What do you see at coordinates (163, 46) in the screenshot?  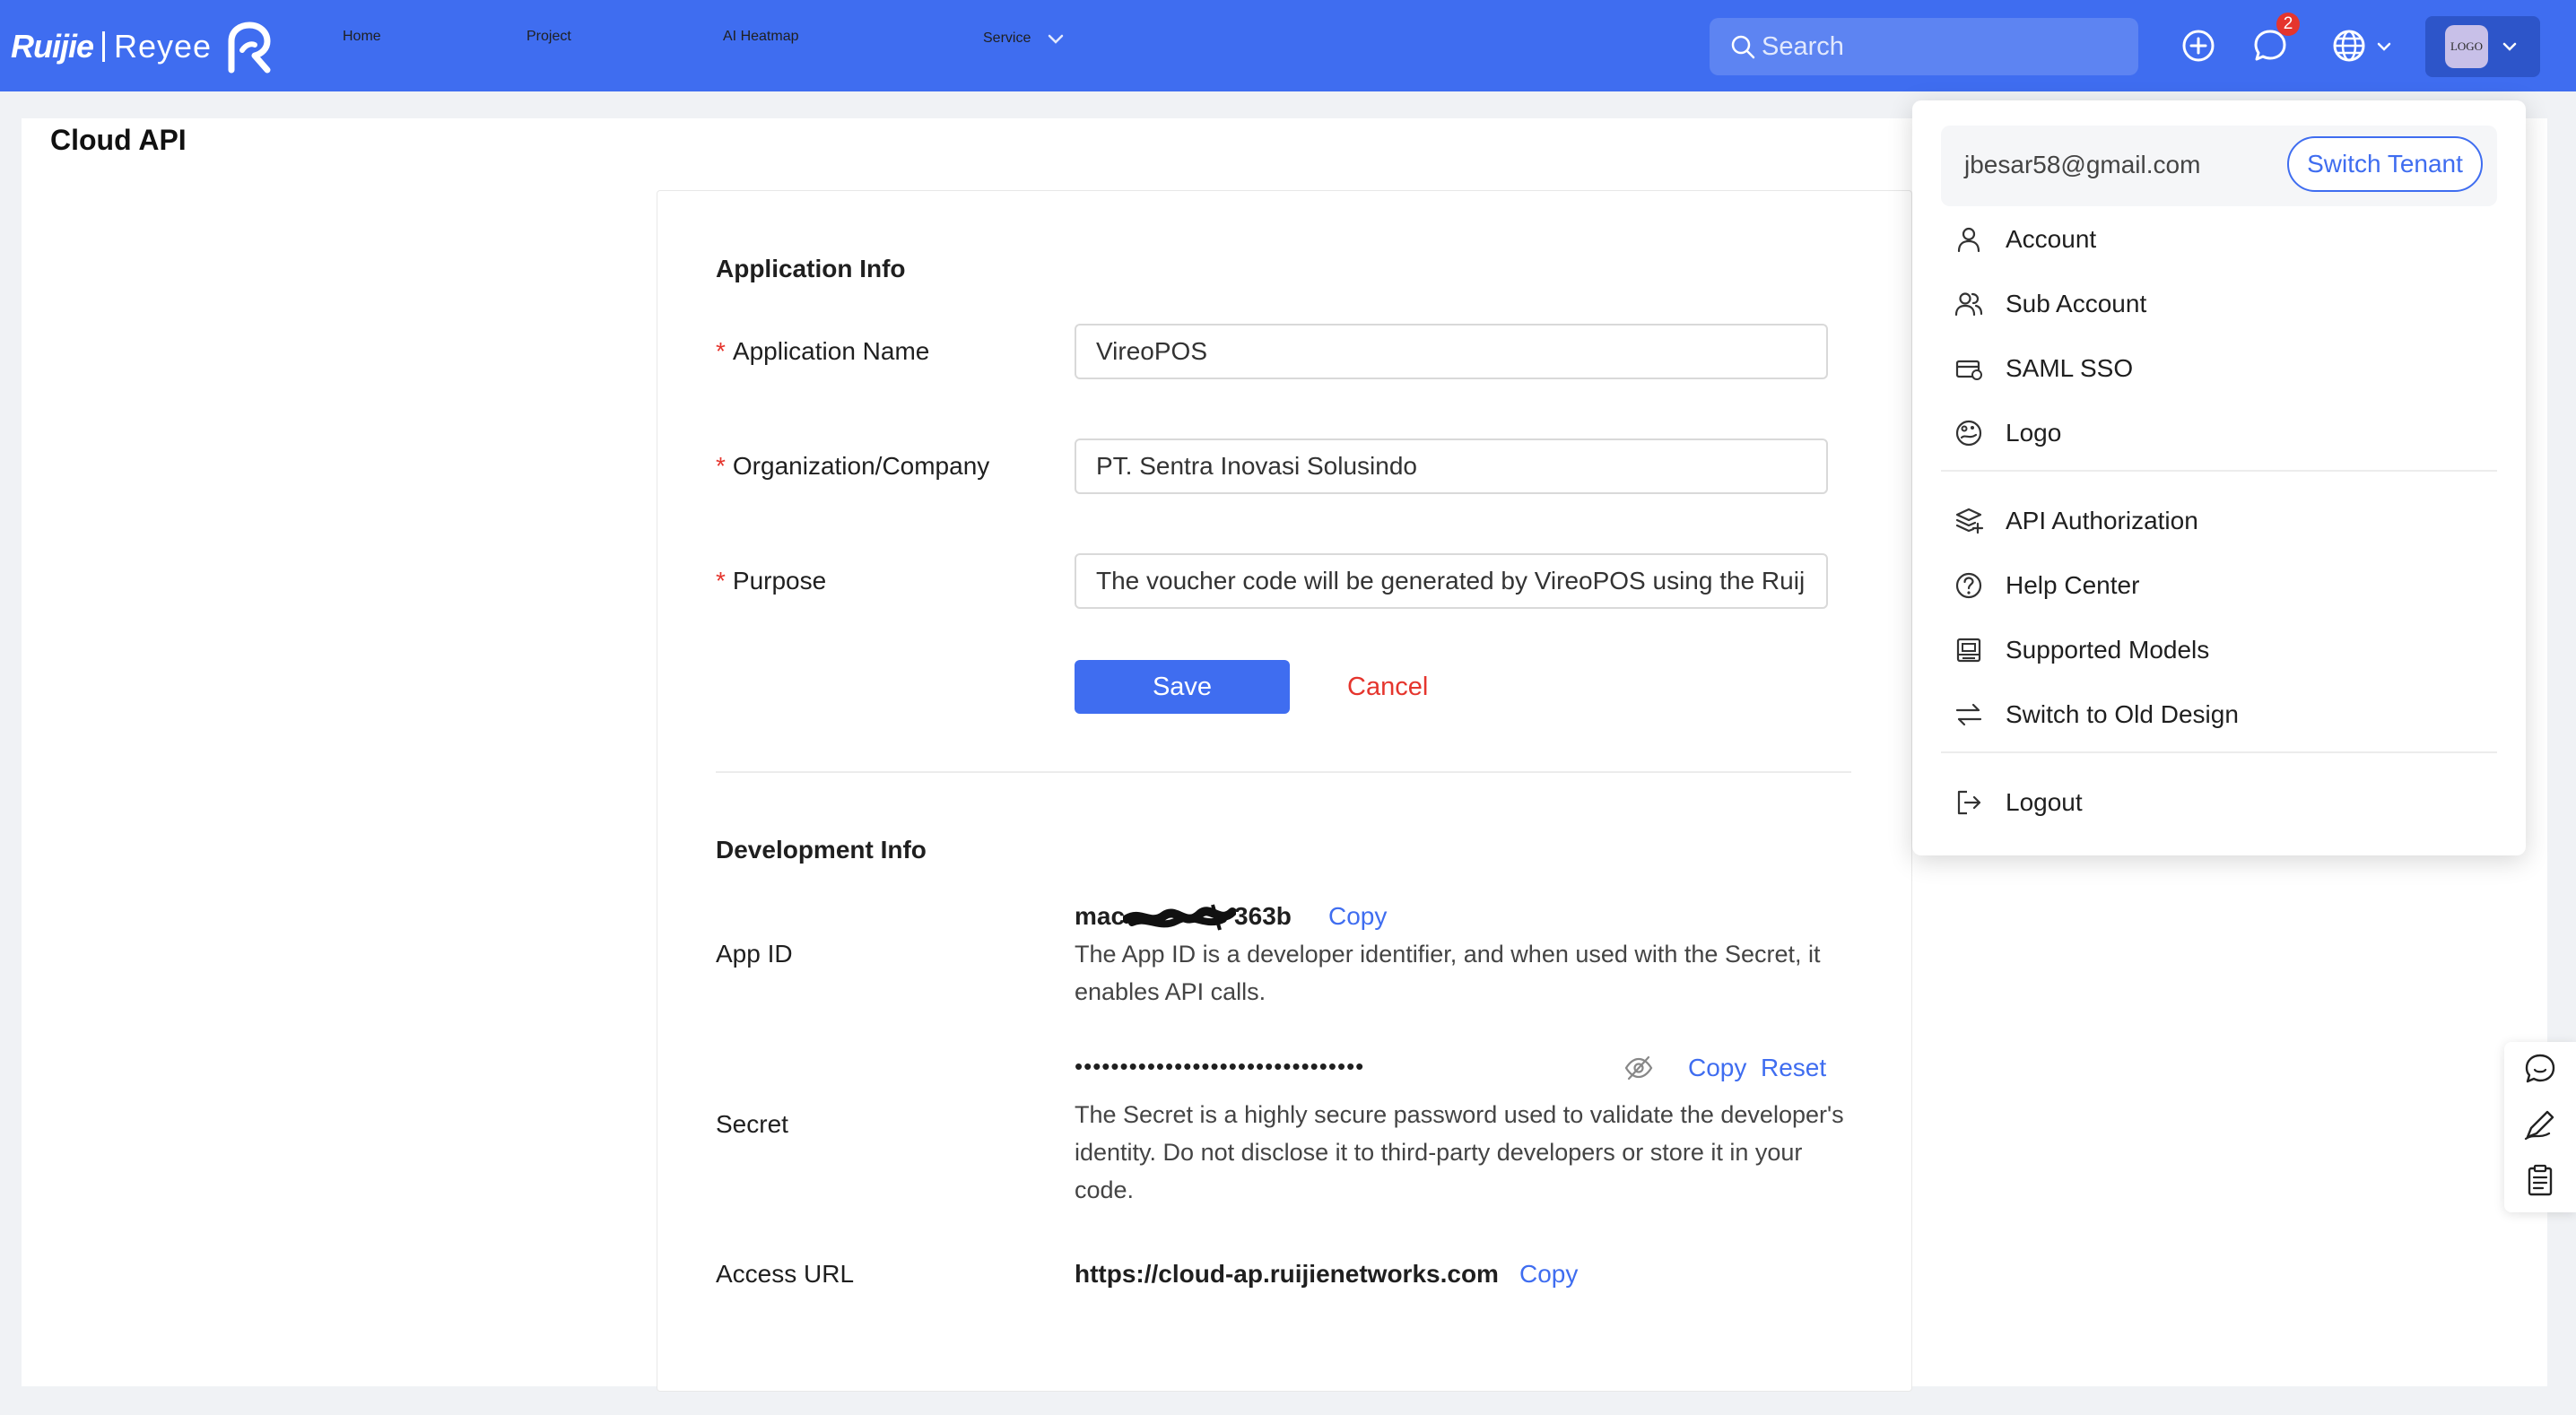 I see `brand-reyee-text: Reyee` at bounding box center [163, 46].